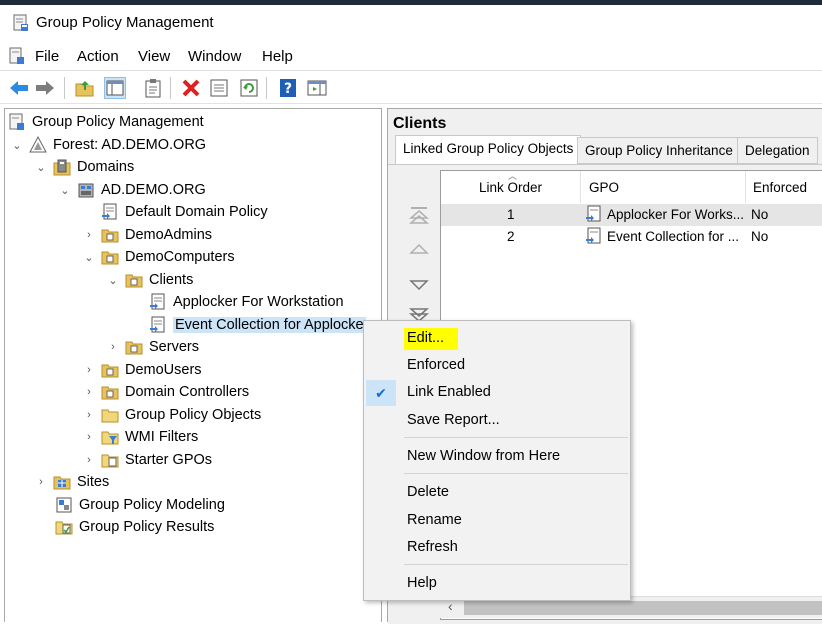  I want to click on window-title: Group Policy Management, so click(125, 22).